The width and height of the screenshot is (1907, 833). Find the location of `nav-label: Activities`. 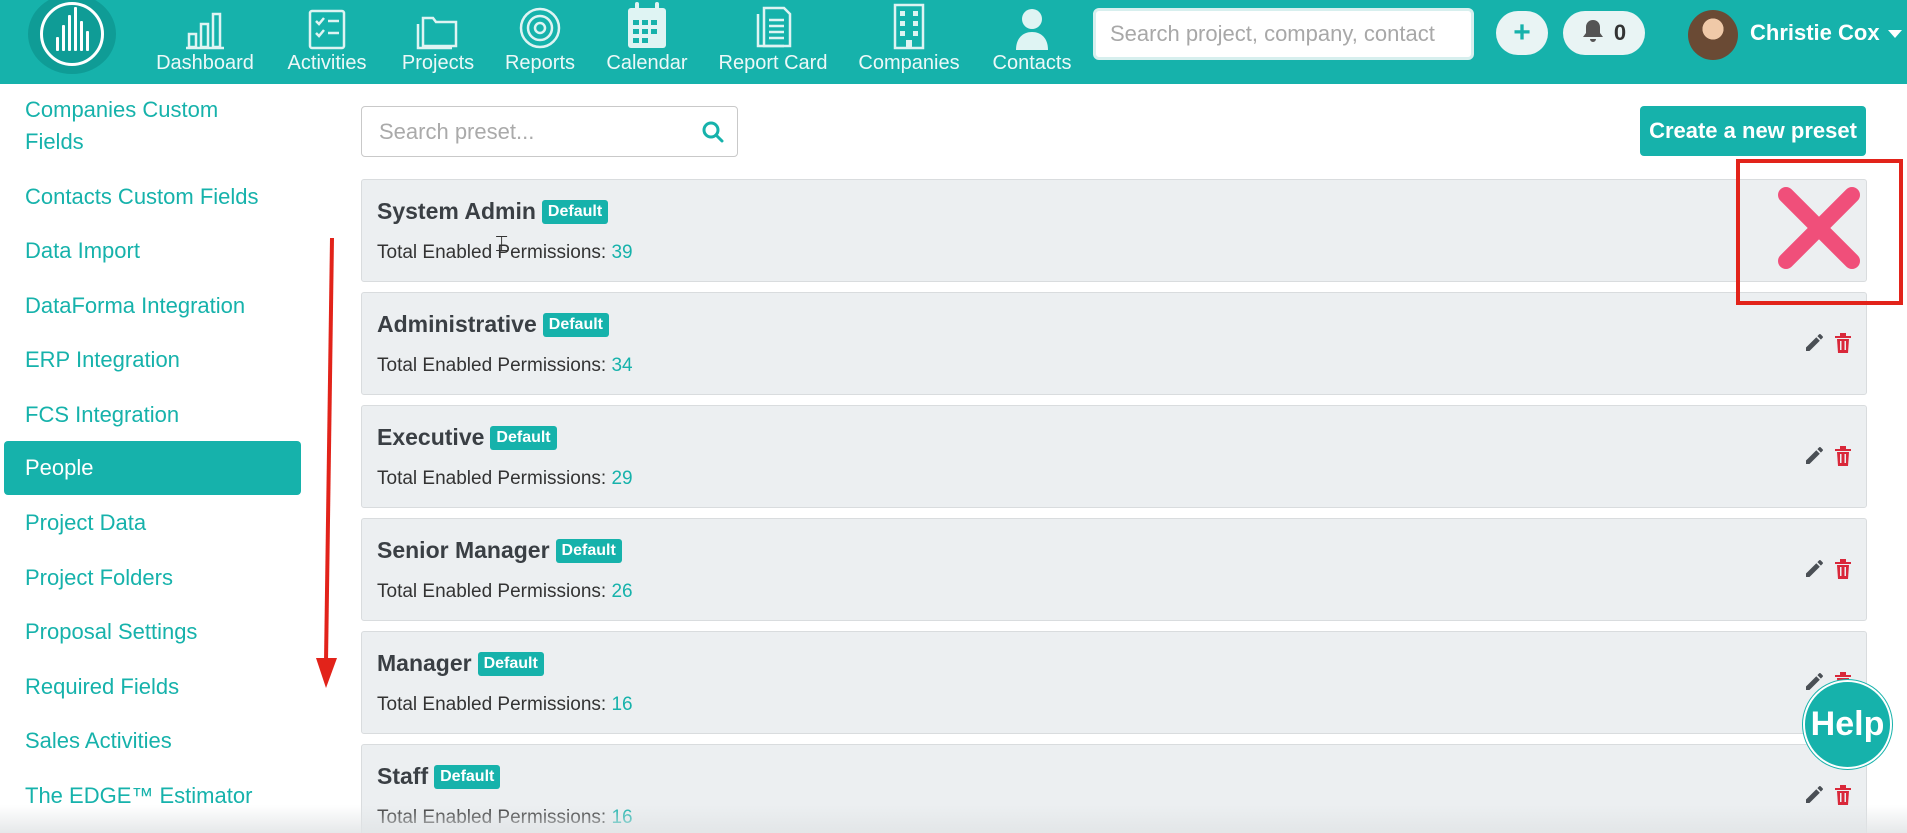

nav-label: Activities is located at coordinates (327, 63).